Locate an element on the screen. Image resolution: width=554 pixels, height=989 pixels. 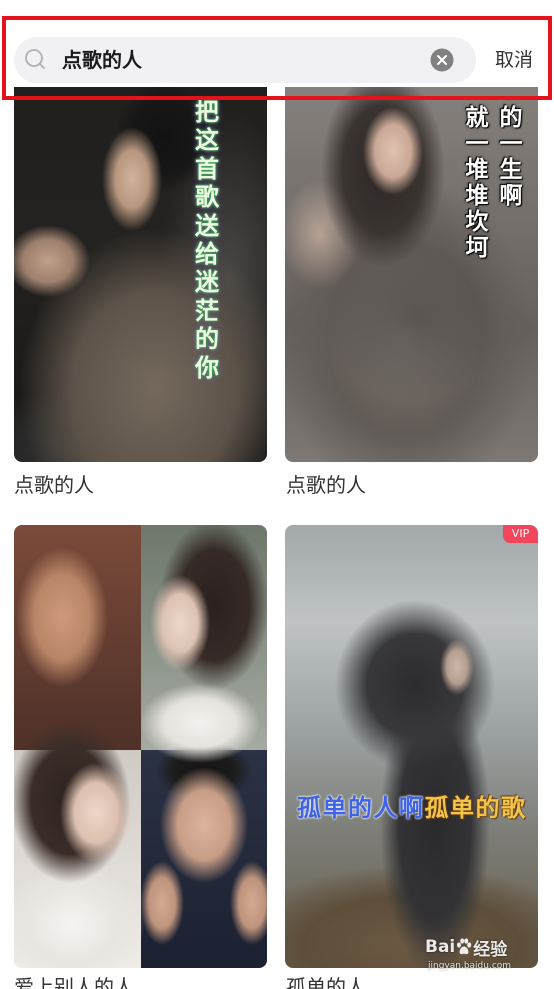
result-title: 孤单的人 is located at coordinates (326, 982).